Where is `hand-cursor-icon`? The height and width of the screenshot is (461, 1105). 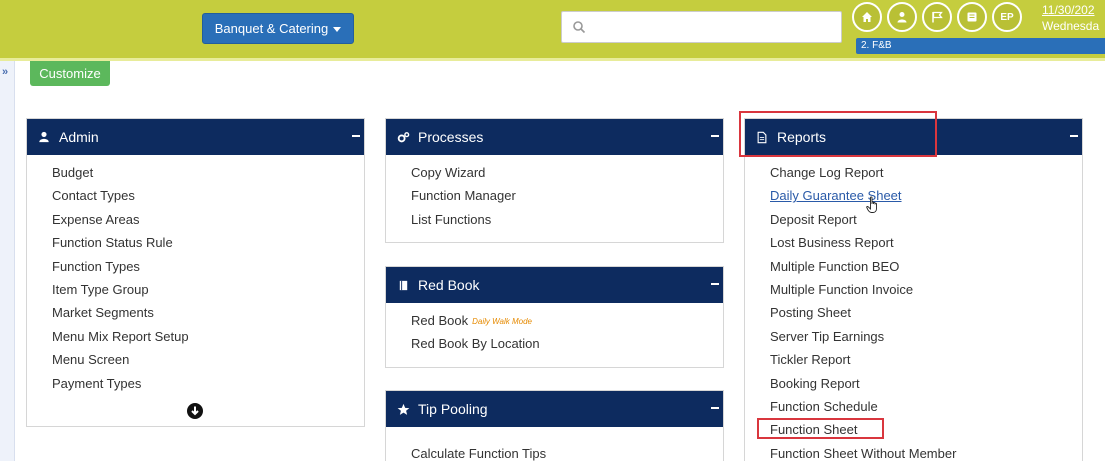 hand-cursor-icon is located at coordinates (871, 204).